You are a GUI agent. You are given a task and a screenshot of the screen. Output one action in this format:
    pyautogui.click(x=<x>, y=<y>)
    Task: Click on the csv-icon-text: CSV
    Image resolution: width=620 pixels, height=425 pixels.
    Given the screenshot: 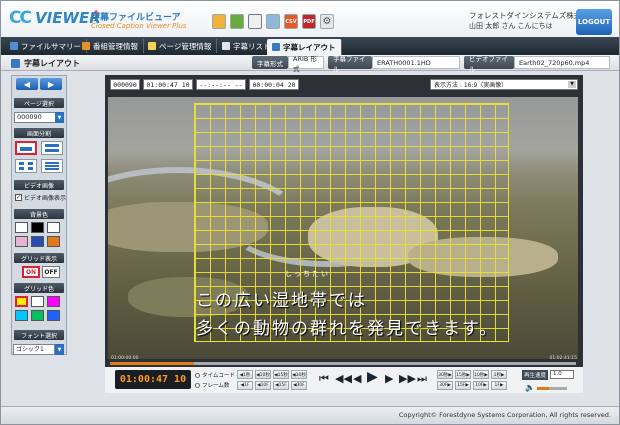 What is the action you would take?
    pyautogui.click(x=291, y=21)
    